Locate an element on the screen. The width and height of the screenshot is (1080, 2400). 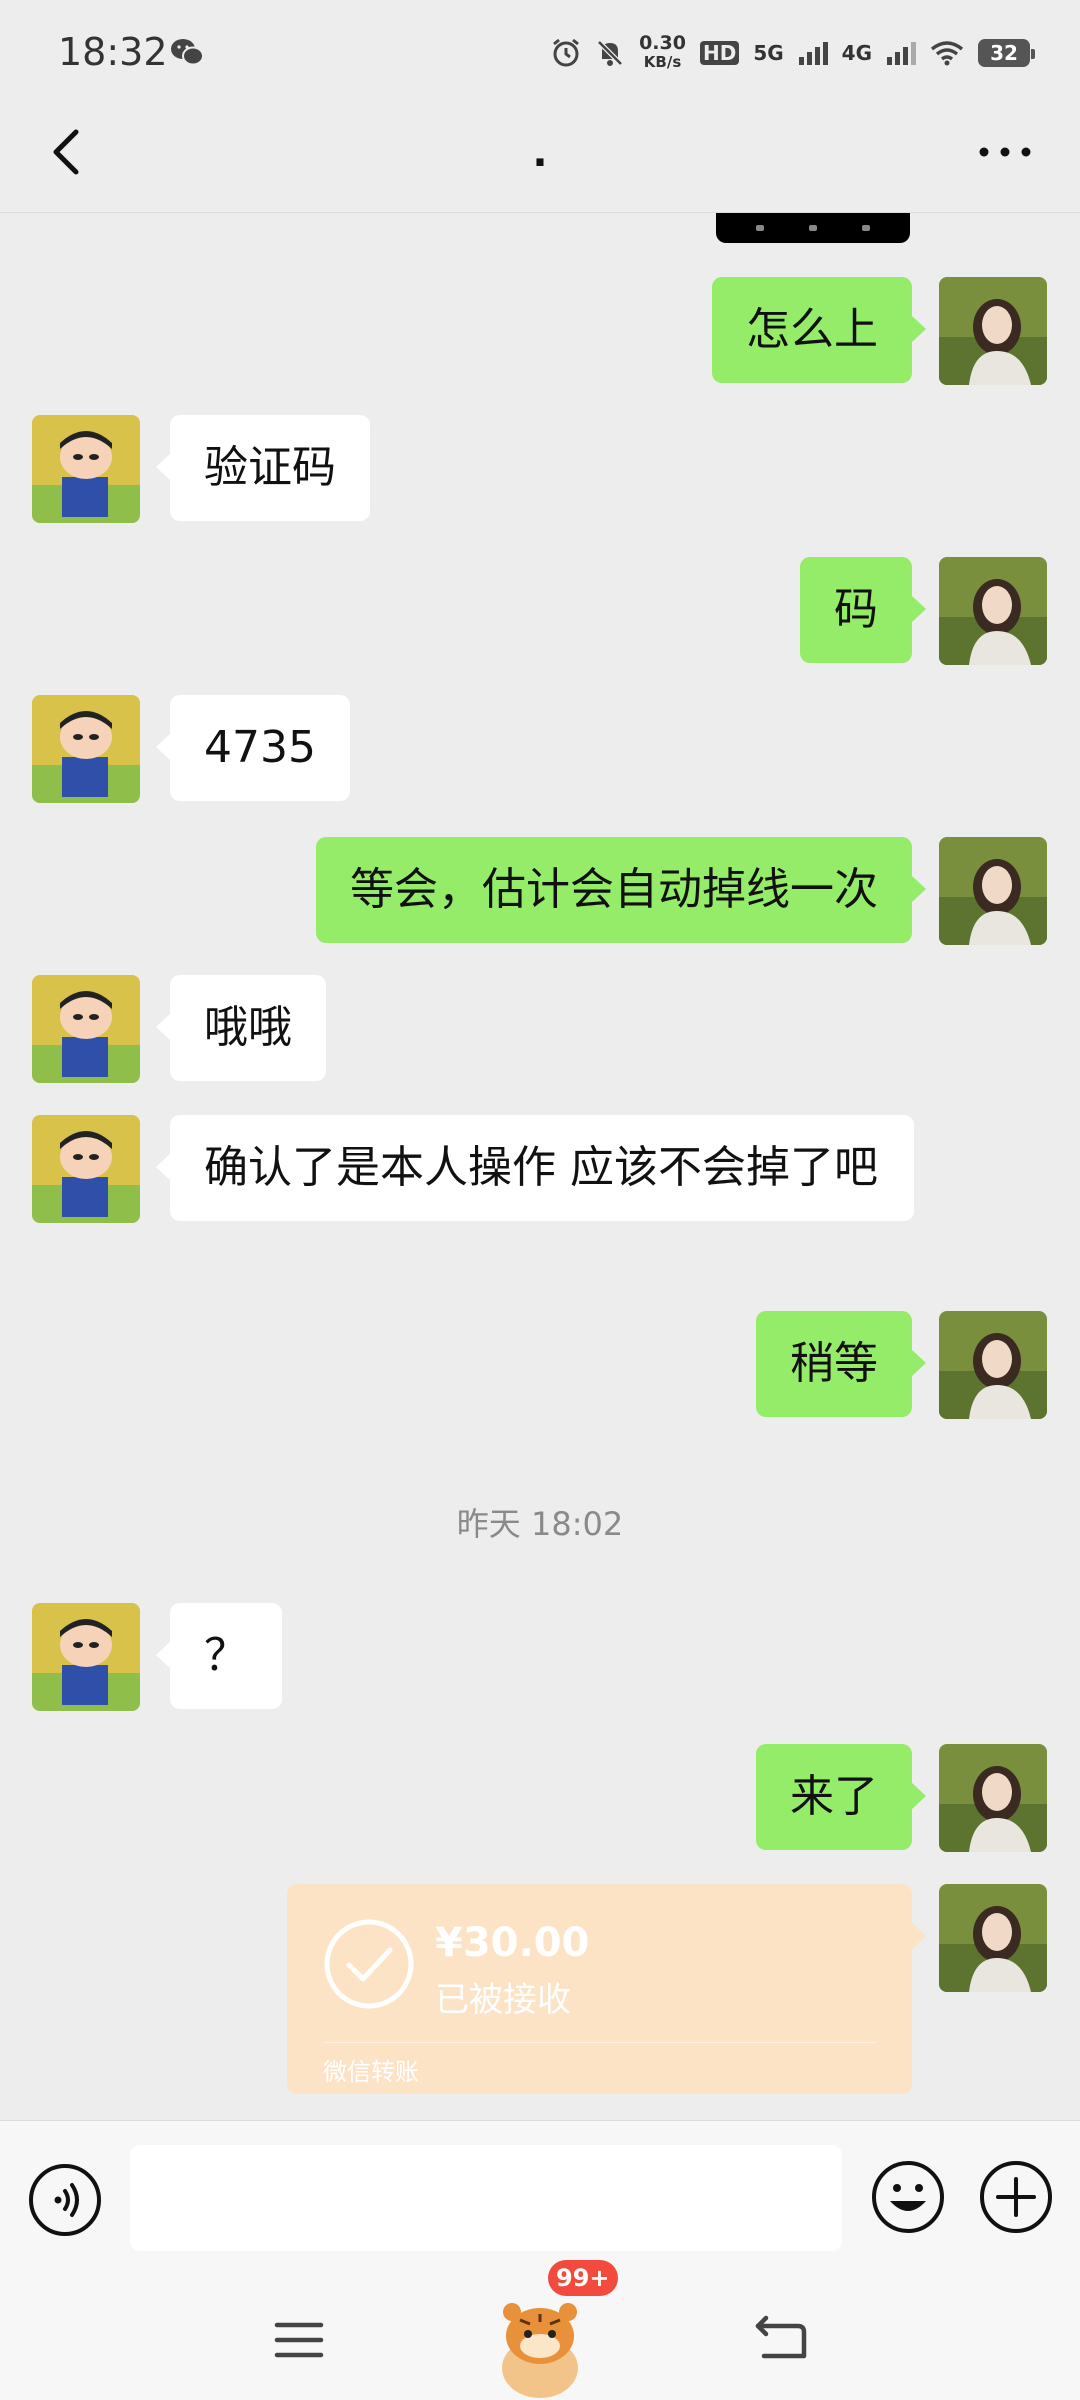
message-bubble-received: 哦哦 is located at coordinates (241, 1028).